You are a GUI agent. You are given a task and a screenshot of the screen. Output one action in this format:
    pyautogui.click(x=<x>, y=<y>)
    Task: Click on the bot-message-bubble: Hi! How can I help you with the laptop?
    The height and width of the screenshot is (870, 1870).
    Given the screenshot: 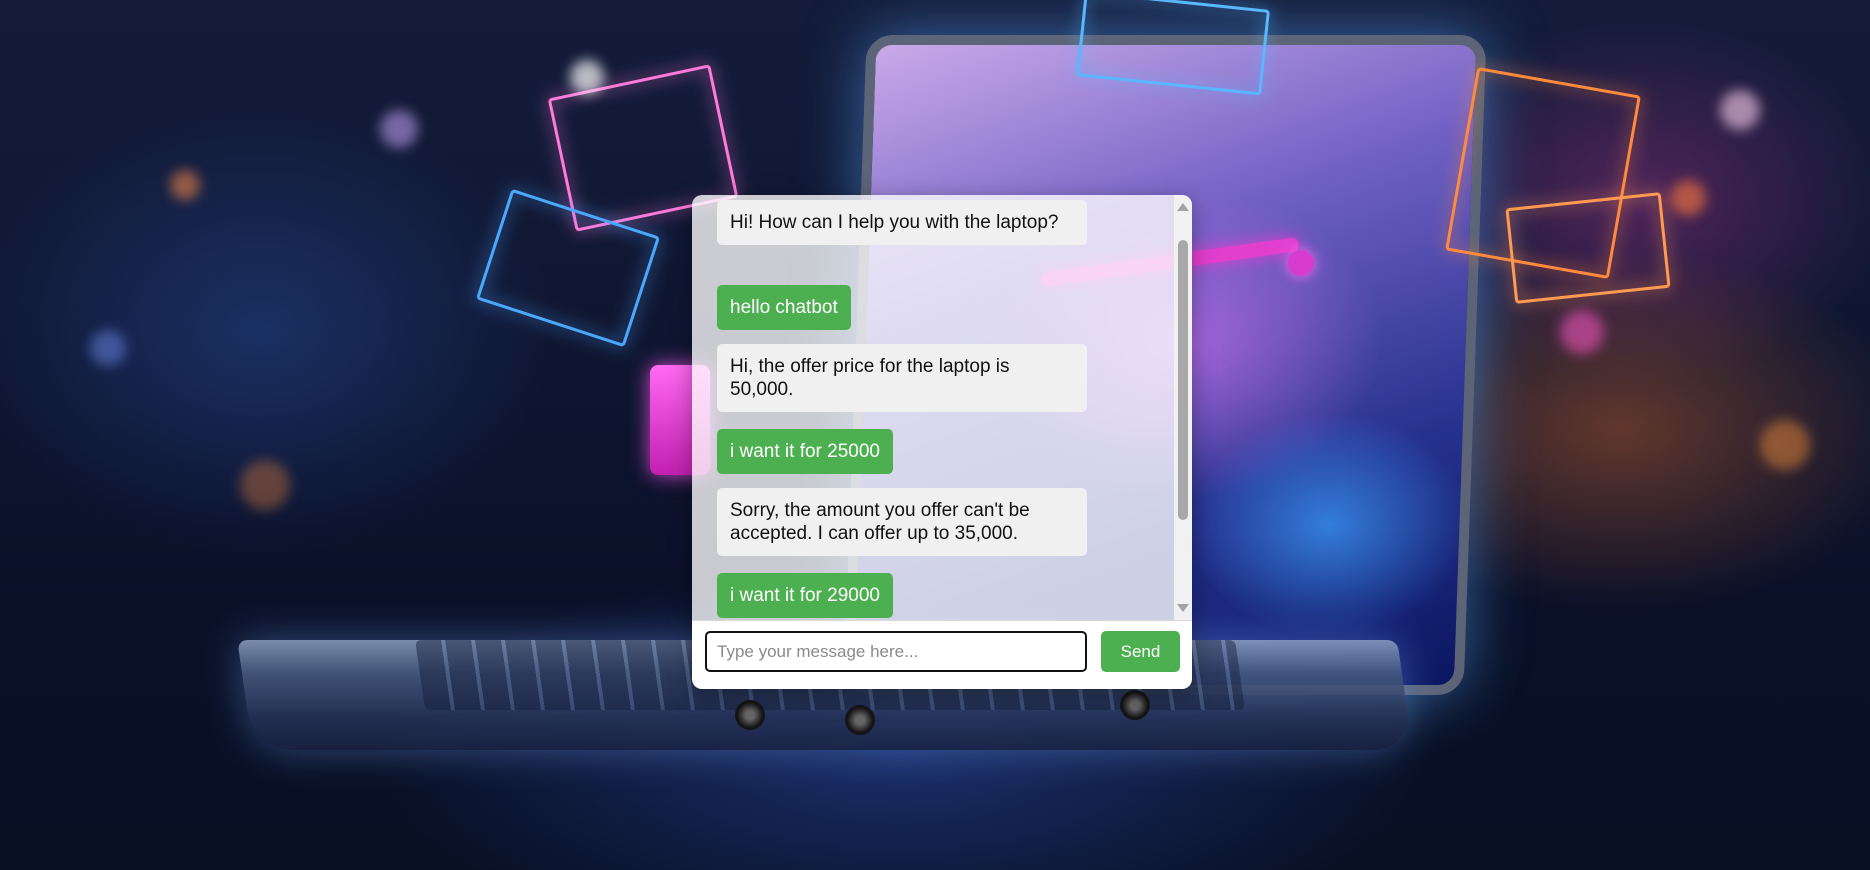 What is the action you would take?
    pyautogui.click(x=902, y=222)
    